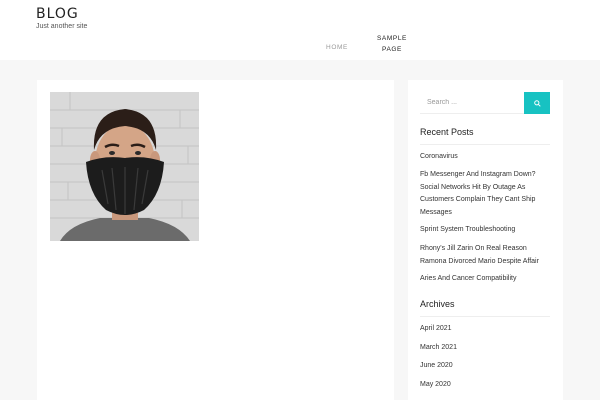 This screenshot has width=600, height=400. Describe the element at coordinates (447, 132) in the screenshot. I see `recent-posts-title: Recent Posts` at that location.